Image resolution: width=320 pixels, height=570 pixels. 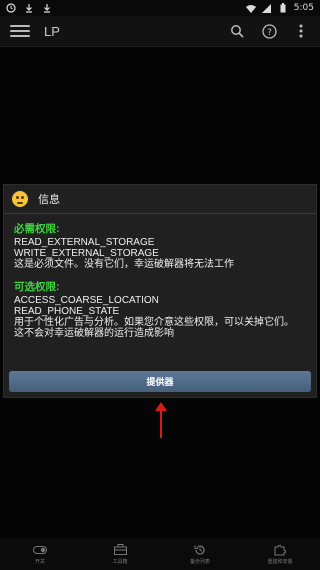 What do you see at coordinates (303, 8) in the screenshot?
I see `status-time: 5:05` at bounding box center [303, 8].